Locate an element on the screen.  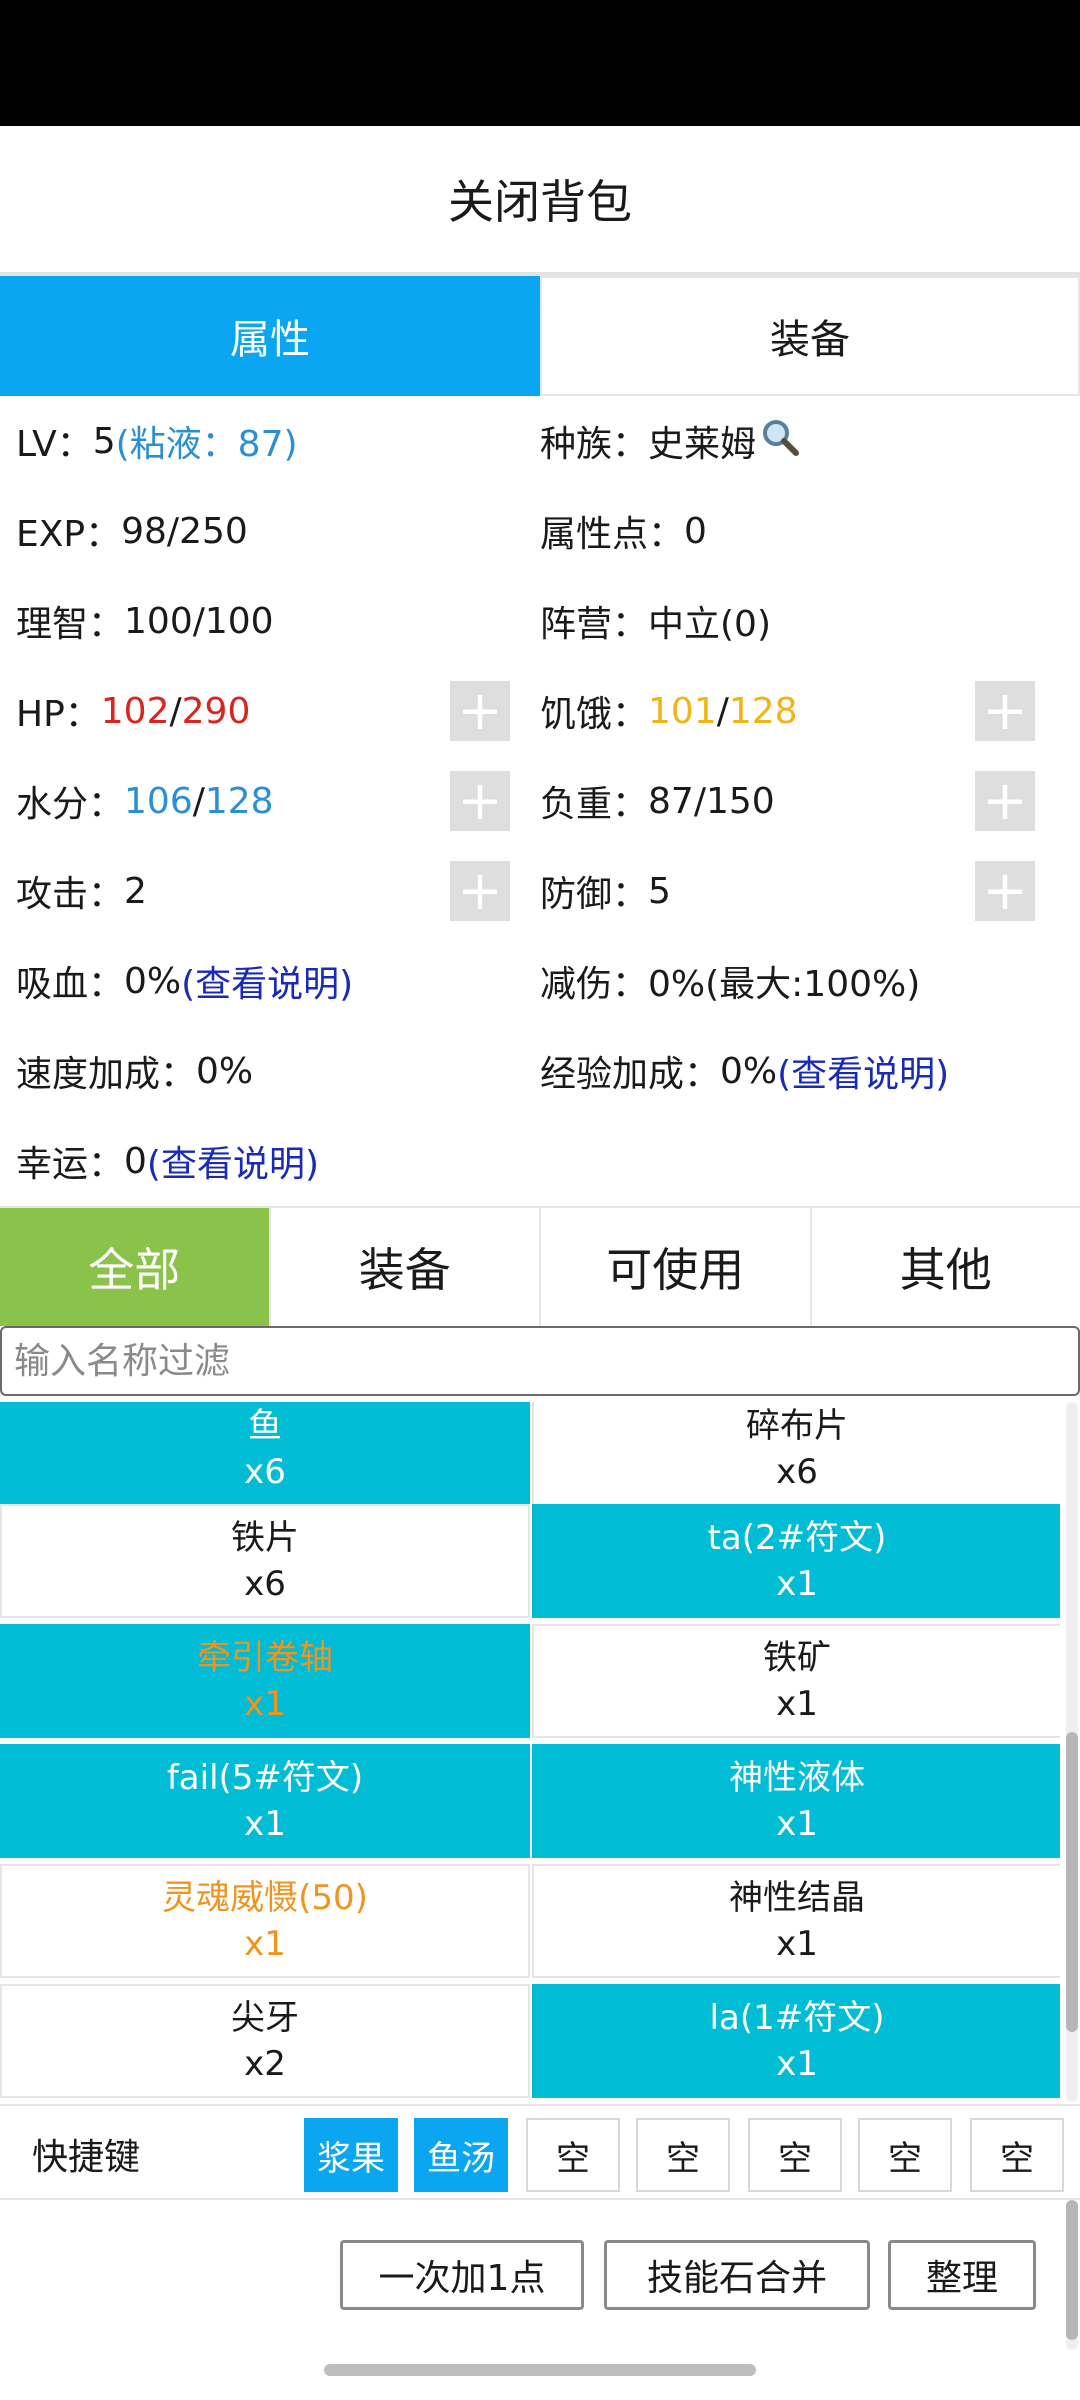
merge-skill-stone-button: 技能石合并 is located at coordinates (737, 2275).